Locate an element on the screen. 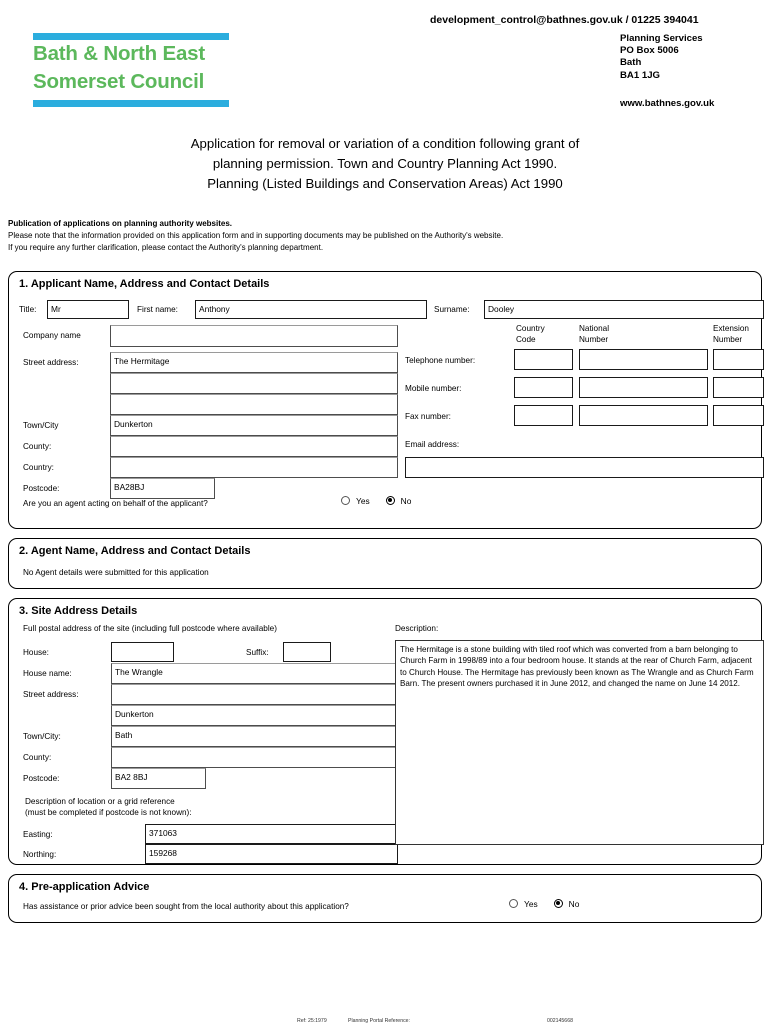  logo-bar-bottom is located at coordinates (131, 103).